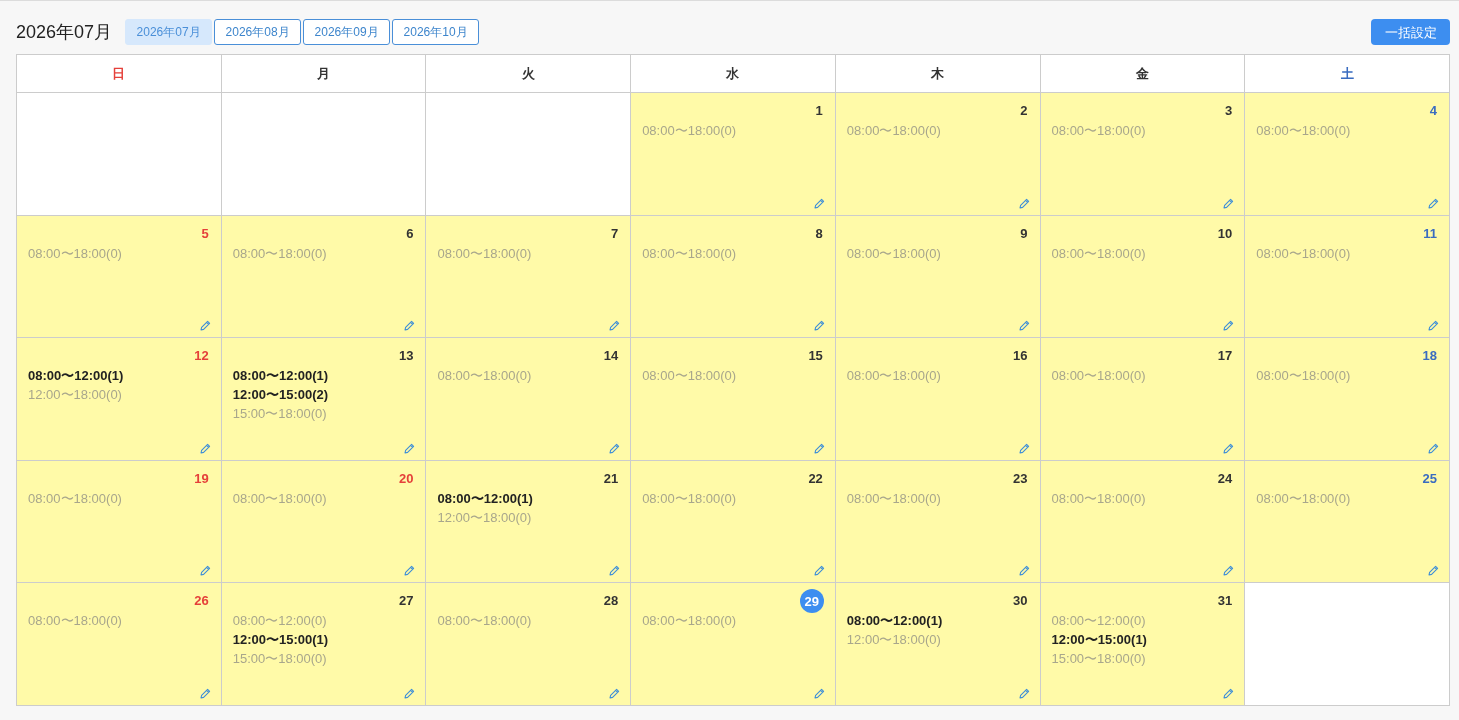 This screenshot has height=720, width=1459. What do you see at coordinates (64, 32) in the screenshot?
I see `month-title: 2026年07月` at bounding box center [64, 32].